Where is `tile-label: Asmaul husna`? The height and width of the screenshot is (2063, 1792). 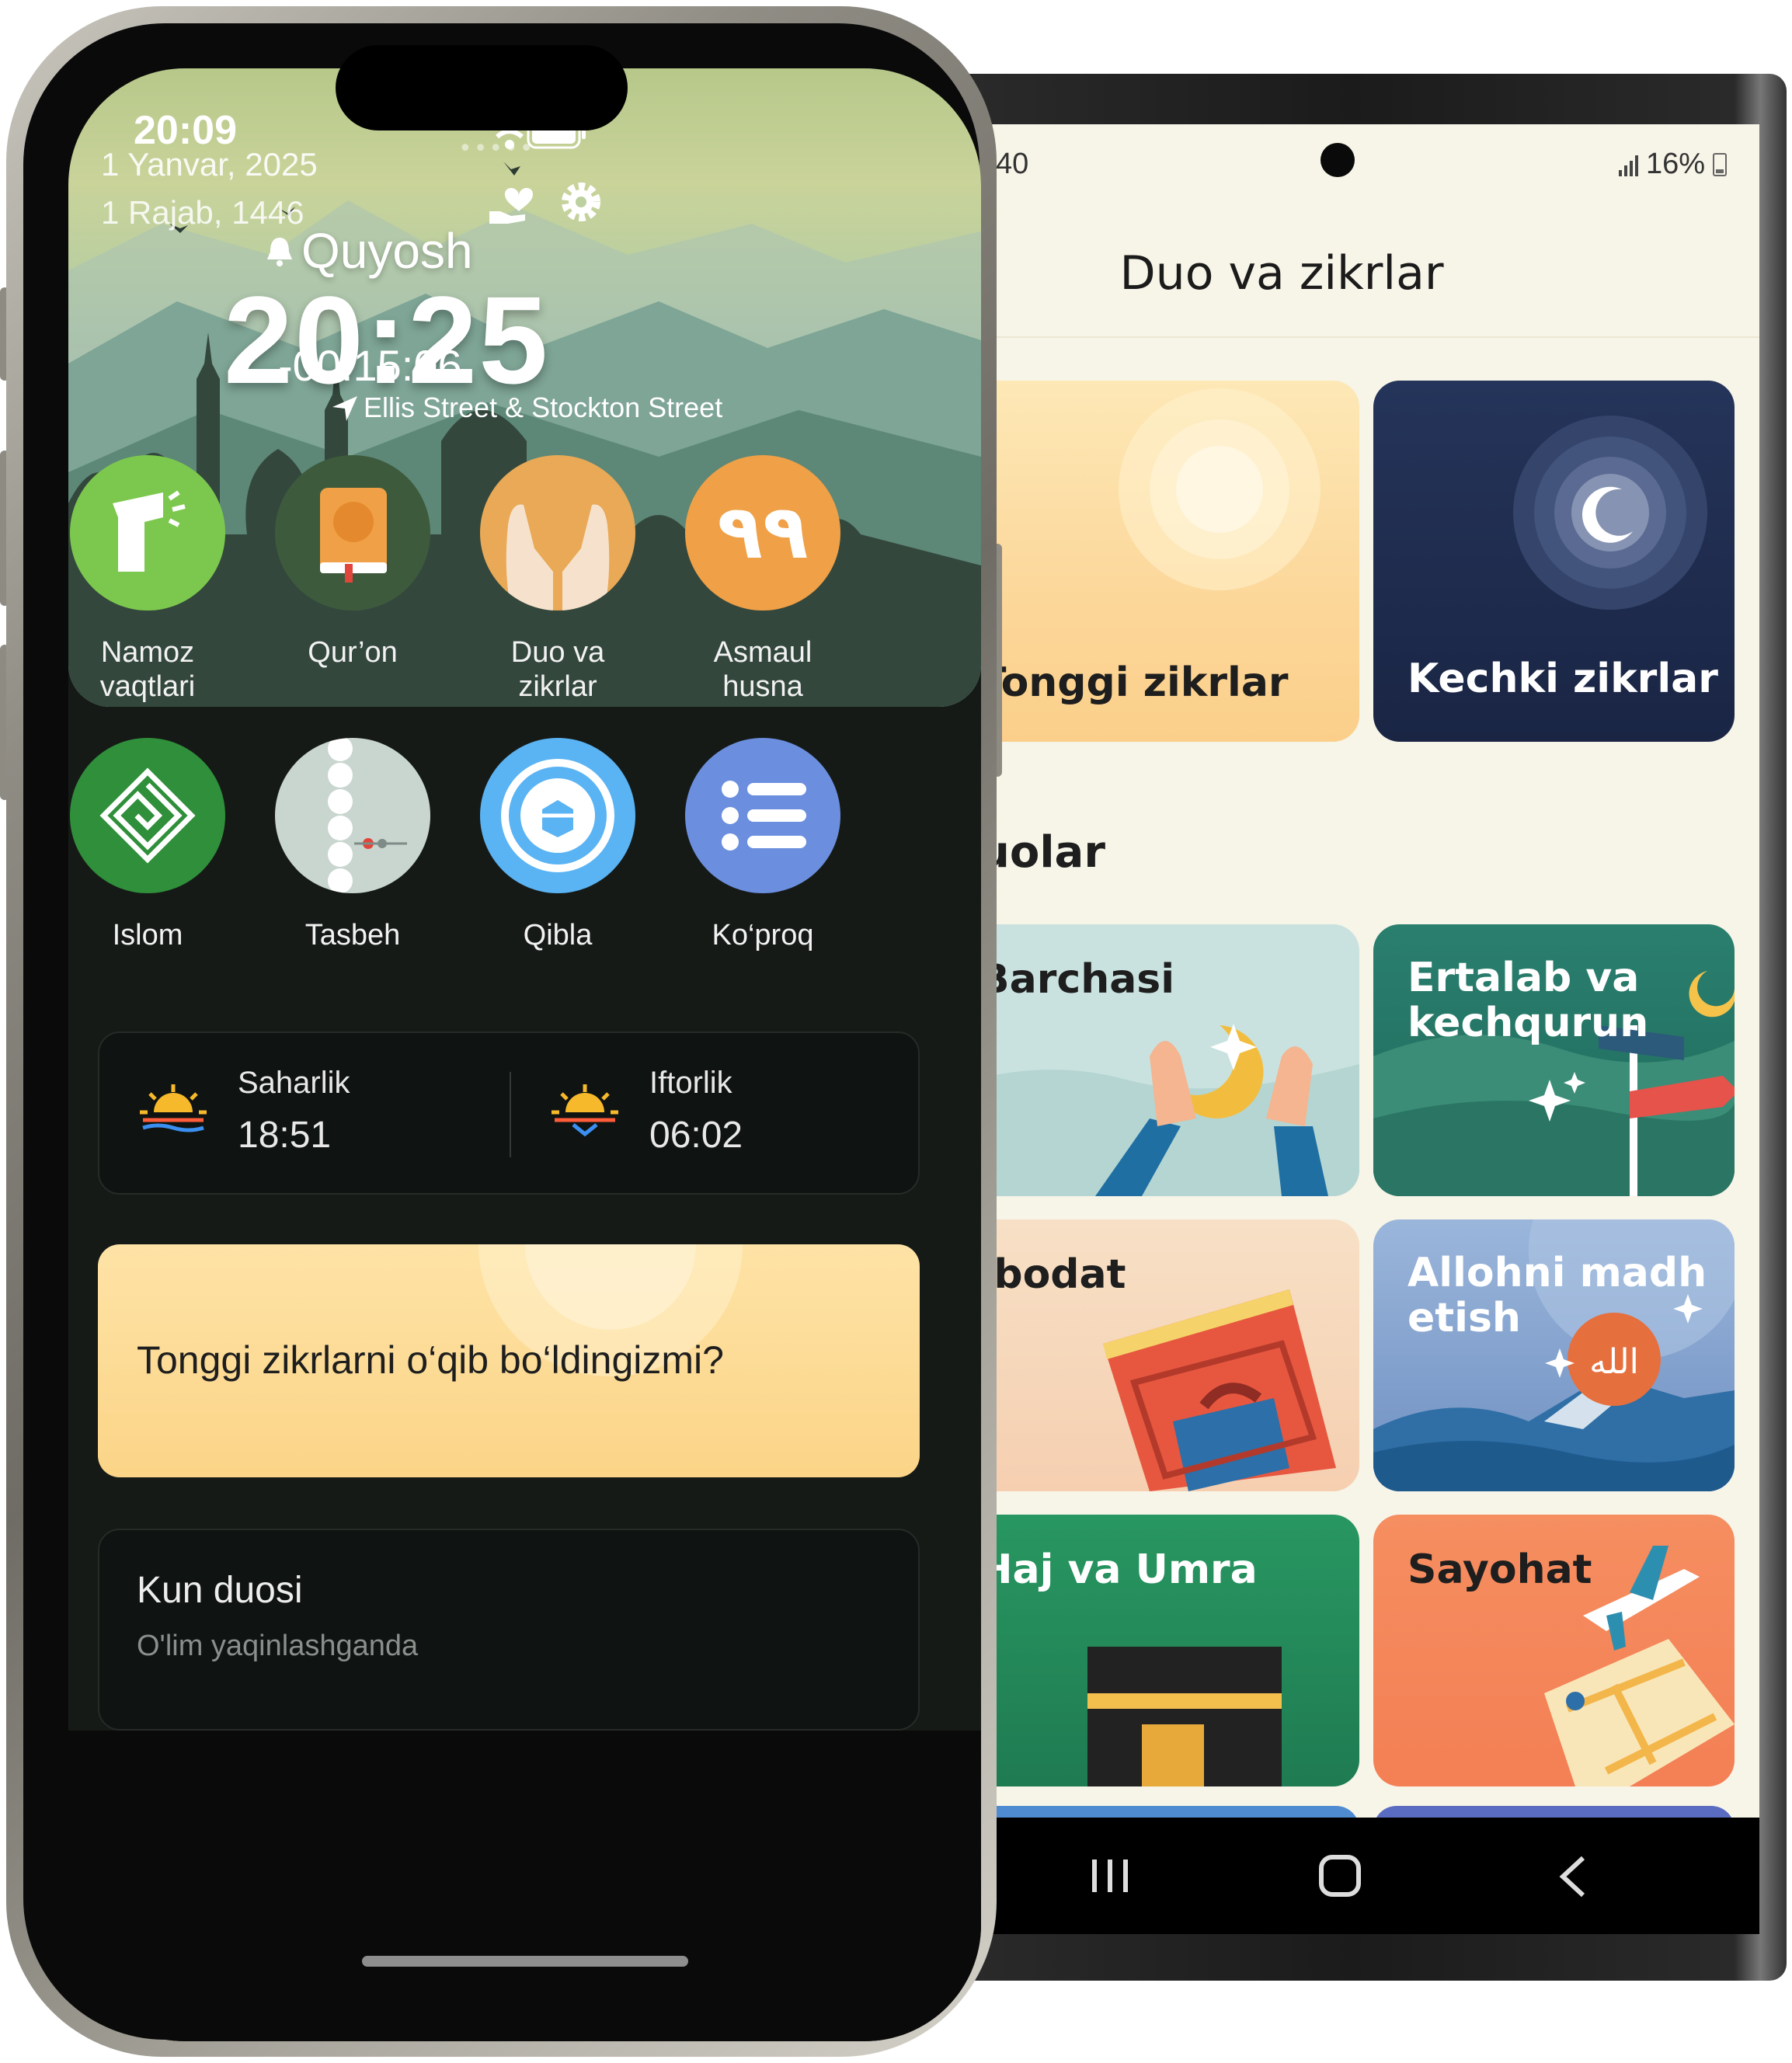 tile-label: Asmaul husna is located at coordinates (763, 669).